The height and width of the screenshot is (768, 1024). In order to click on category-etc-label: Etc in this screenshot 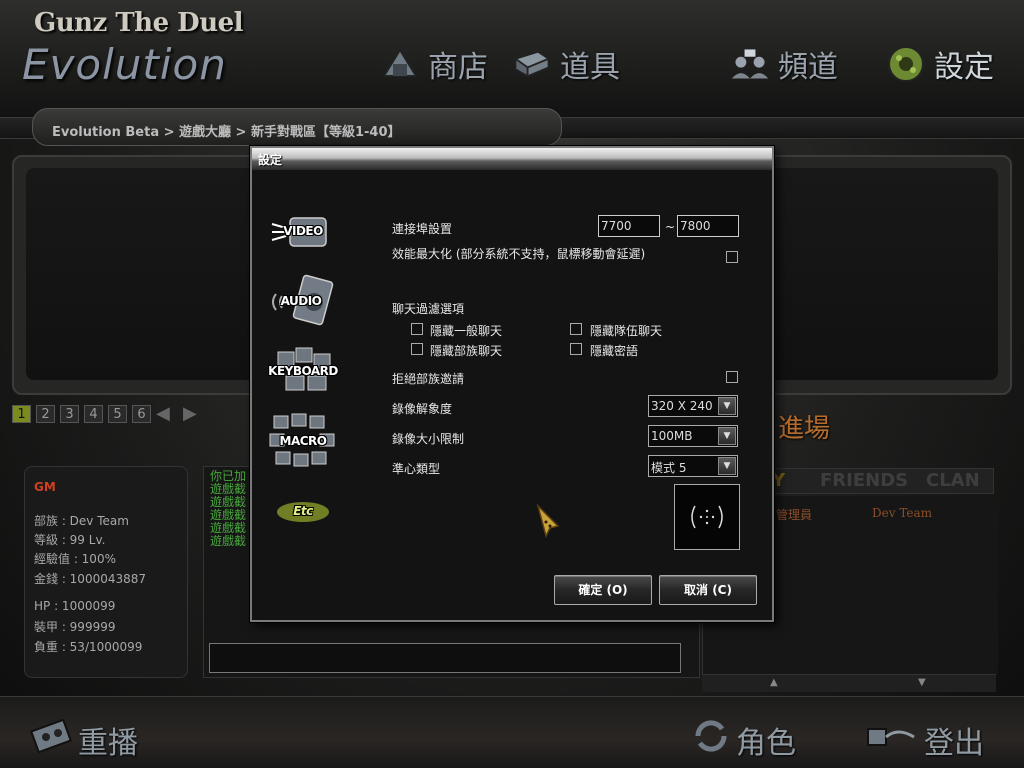, I will do `click(303, 511)`.